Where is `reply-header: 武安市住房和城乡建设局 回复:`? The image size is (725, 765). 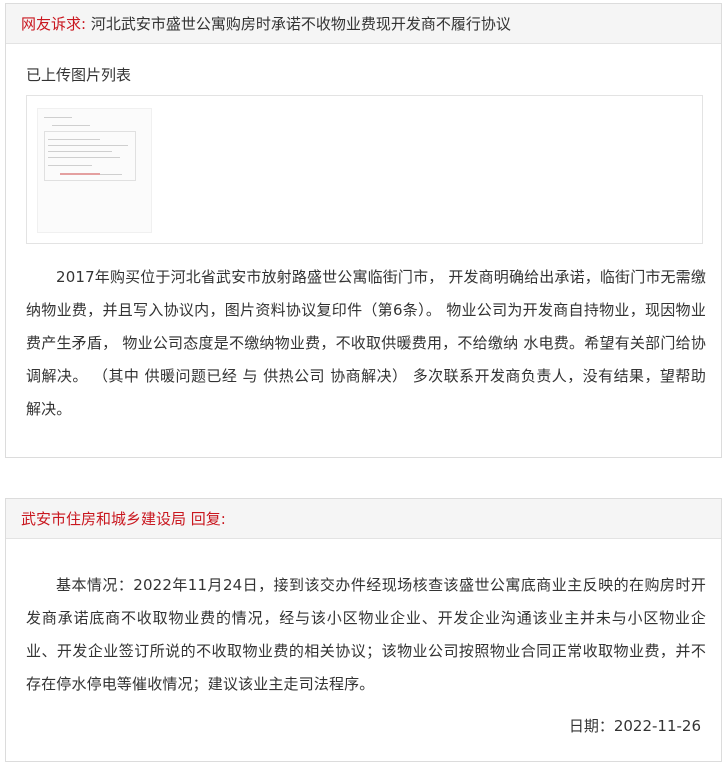
reply-header: 武安市住房和城乡建设局 回复: is located at coordinates (363, 519).